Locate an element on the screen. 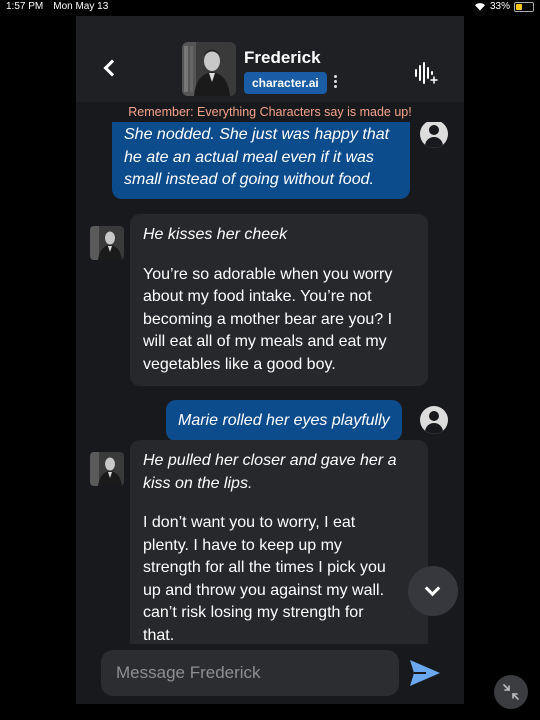  message-action: He kisses her cheek is located at coordinates (215, 234).